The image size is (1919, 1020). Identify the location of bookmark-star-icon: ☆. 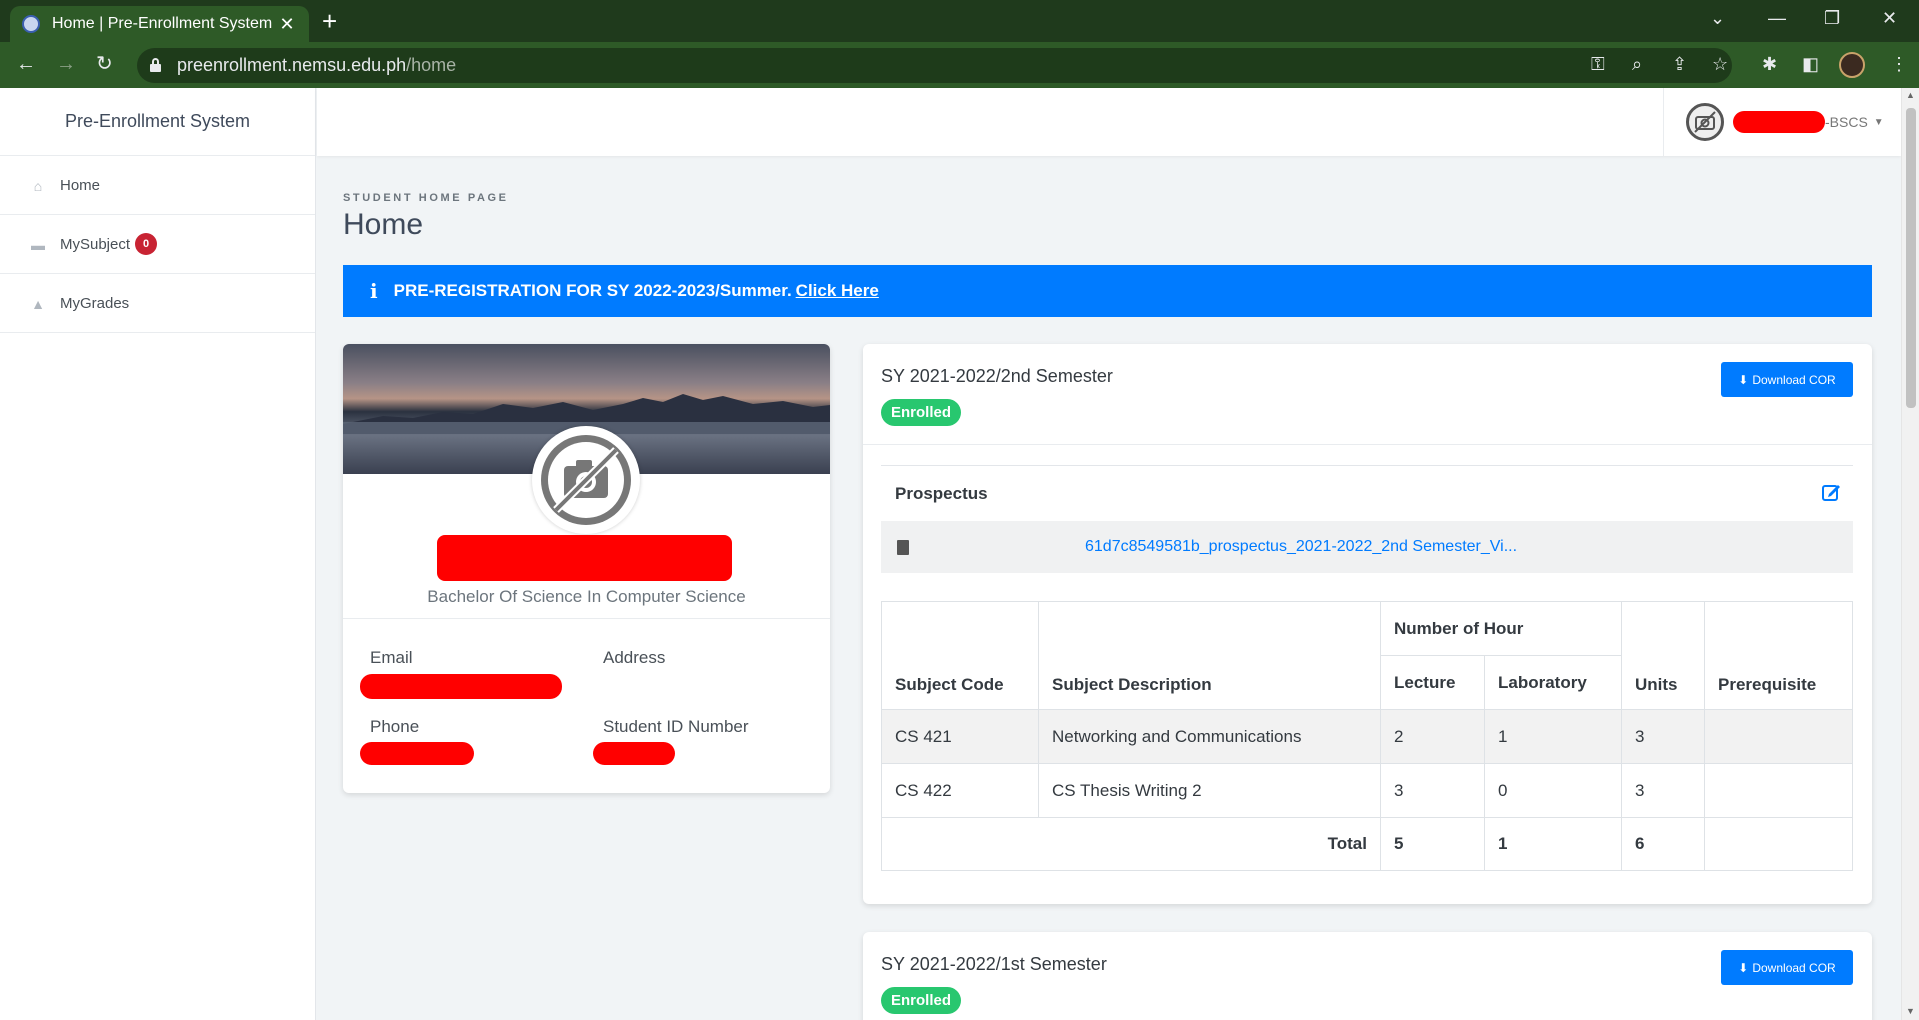
(1720, 64).